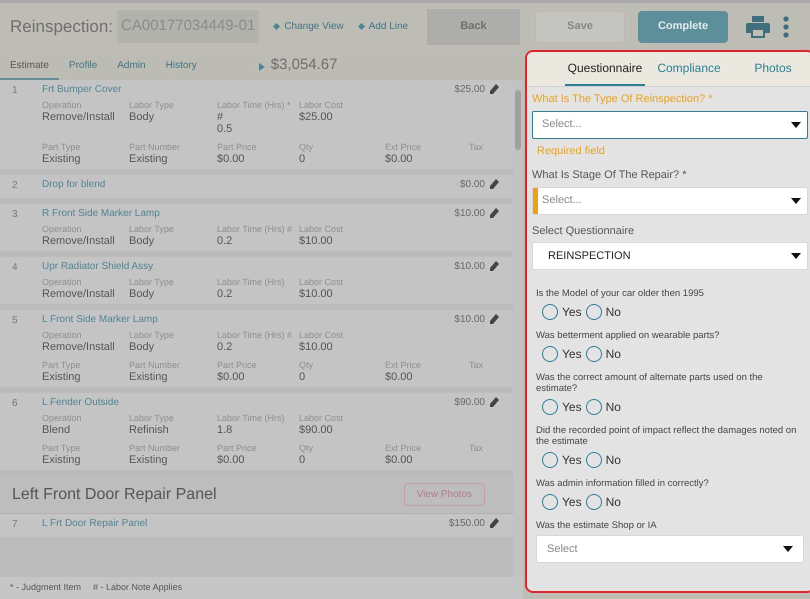 This screenshot has width=810, height=599. What do you see at coordinates (100, 319) in the screenshot?
I see `line-title-link: L Front Side Marker Lamp` at bounding box center [100, 319].